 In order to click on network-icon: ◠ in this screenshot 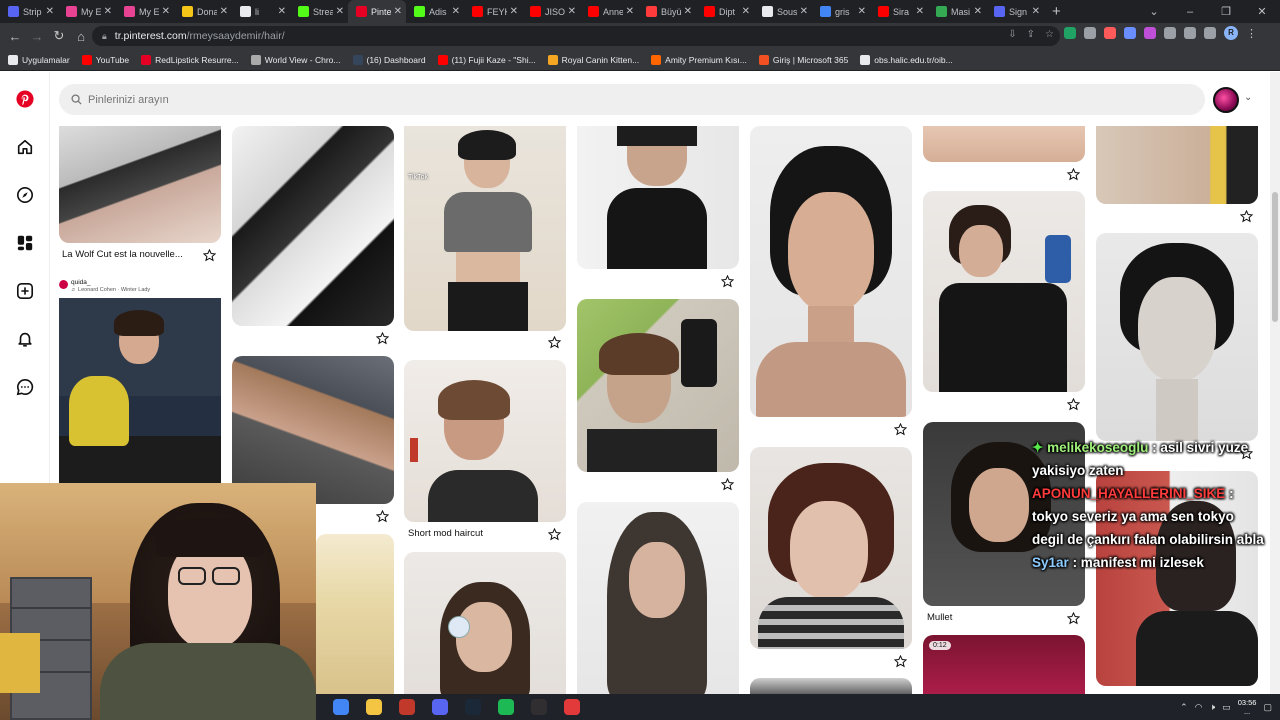, I will do `click(1199, 707)`.